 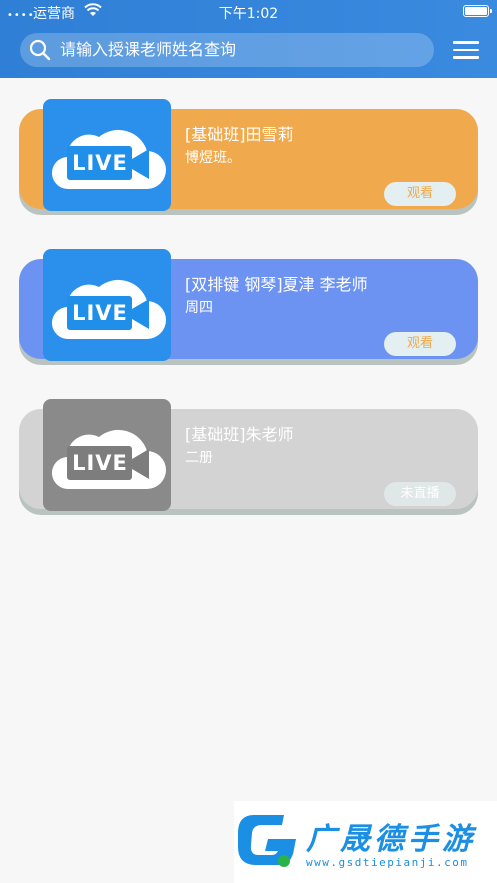 I want to click on watermark-logo-icon, so click(x=267, y=841).